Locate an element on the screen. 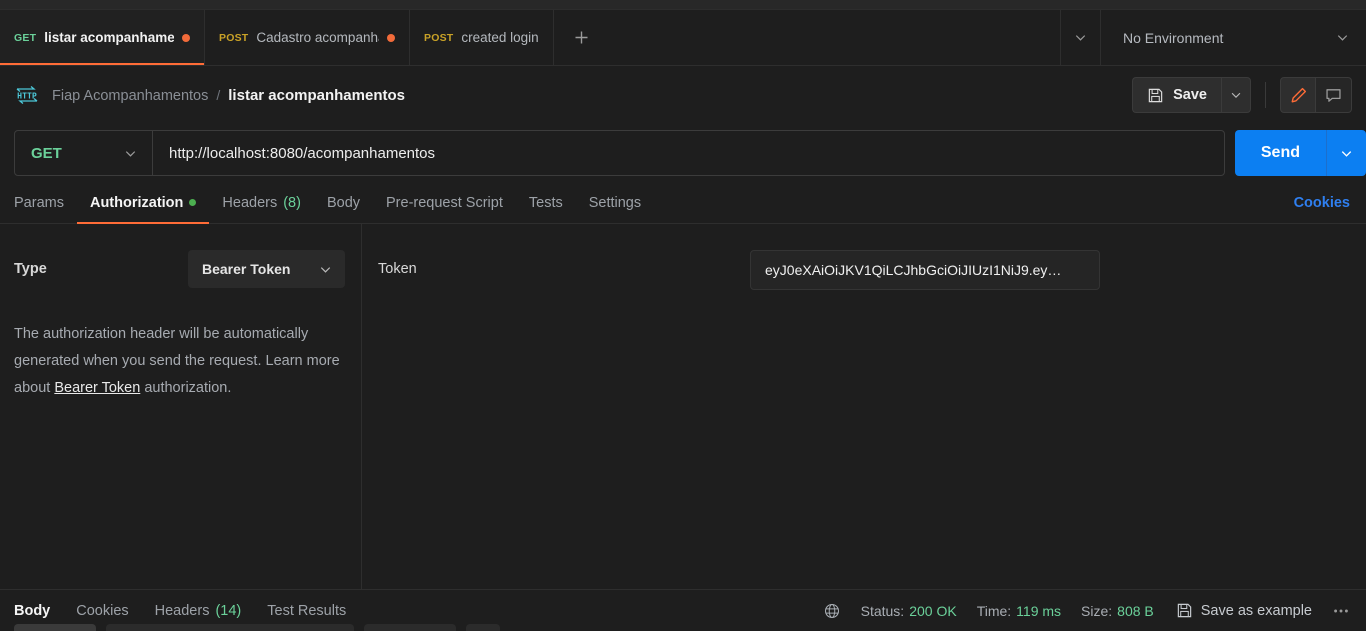 The height and width of the screenshot is (631, 1366). bearer-token-help-link: Bearer Token is located at coordinates (97, 388).